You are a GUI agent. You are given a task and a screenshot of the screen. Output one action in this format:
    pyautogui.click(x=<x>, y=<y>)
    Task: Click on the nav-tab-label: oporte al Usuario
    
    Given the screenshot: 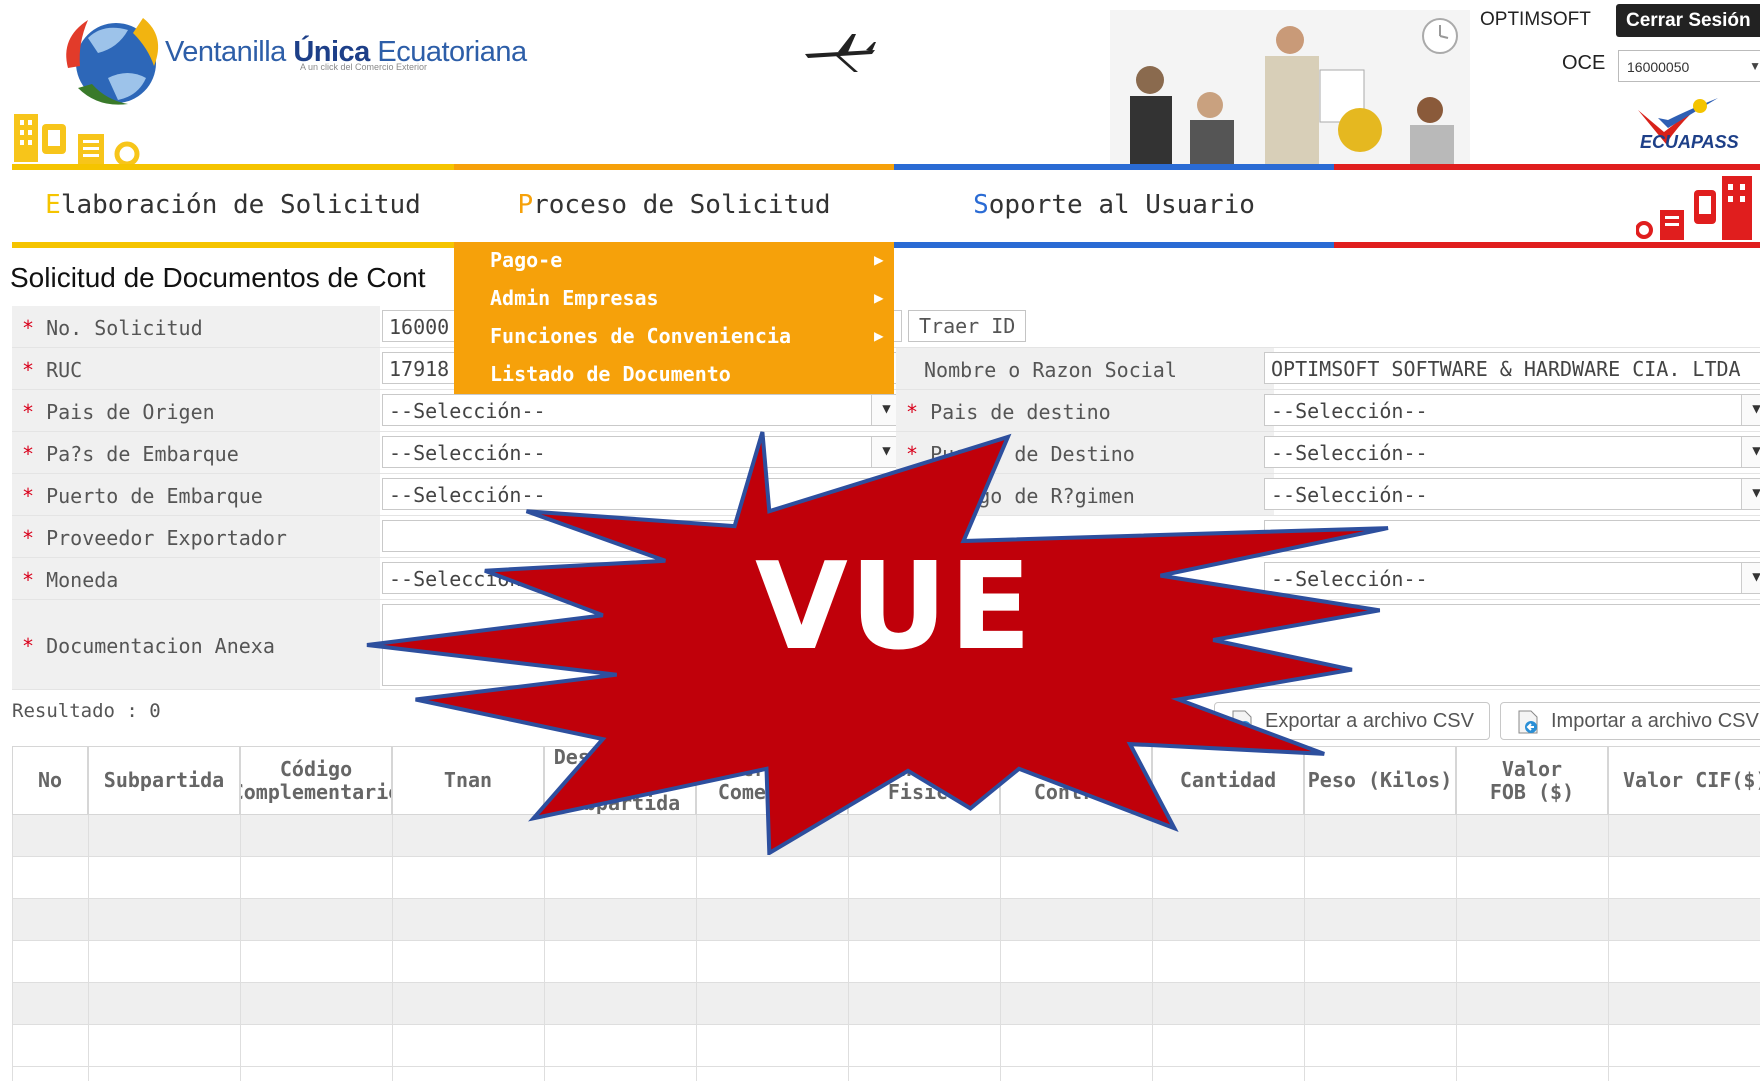 What is the action you would take?
    pyautogui.click(x=1121, y=205)
    